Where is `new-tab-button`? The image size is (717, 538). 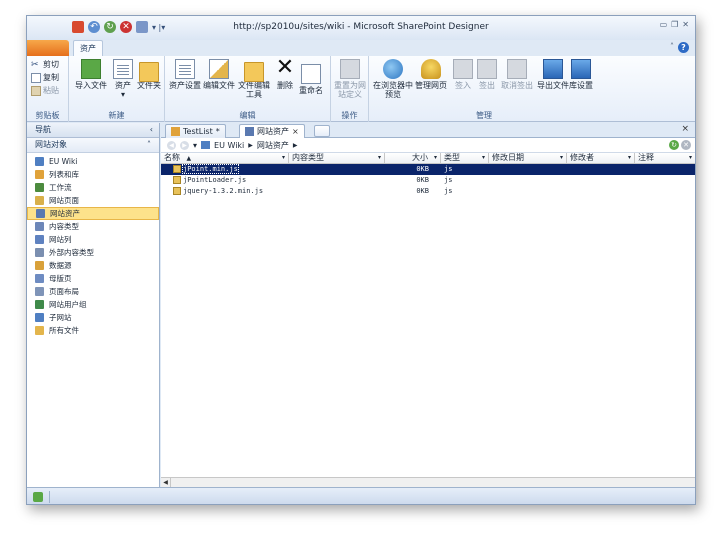 new-tab-button is located at coordinates (322, 131).